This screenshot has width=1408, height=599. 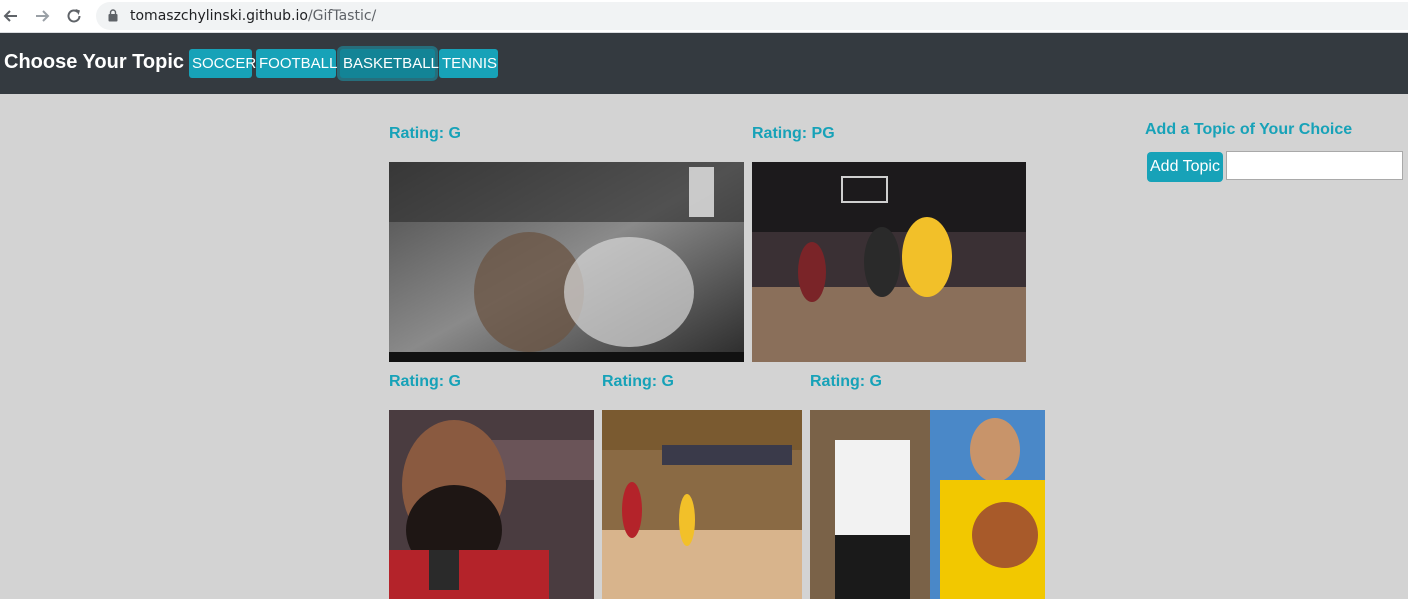 I want to click on browser-toolbar: tomaszchylinski.github.io/GifTastic/, so click(x=704, y=16).